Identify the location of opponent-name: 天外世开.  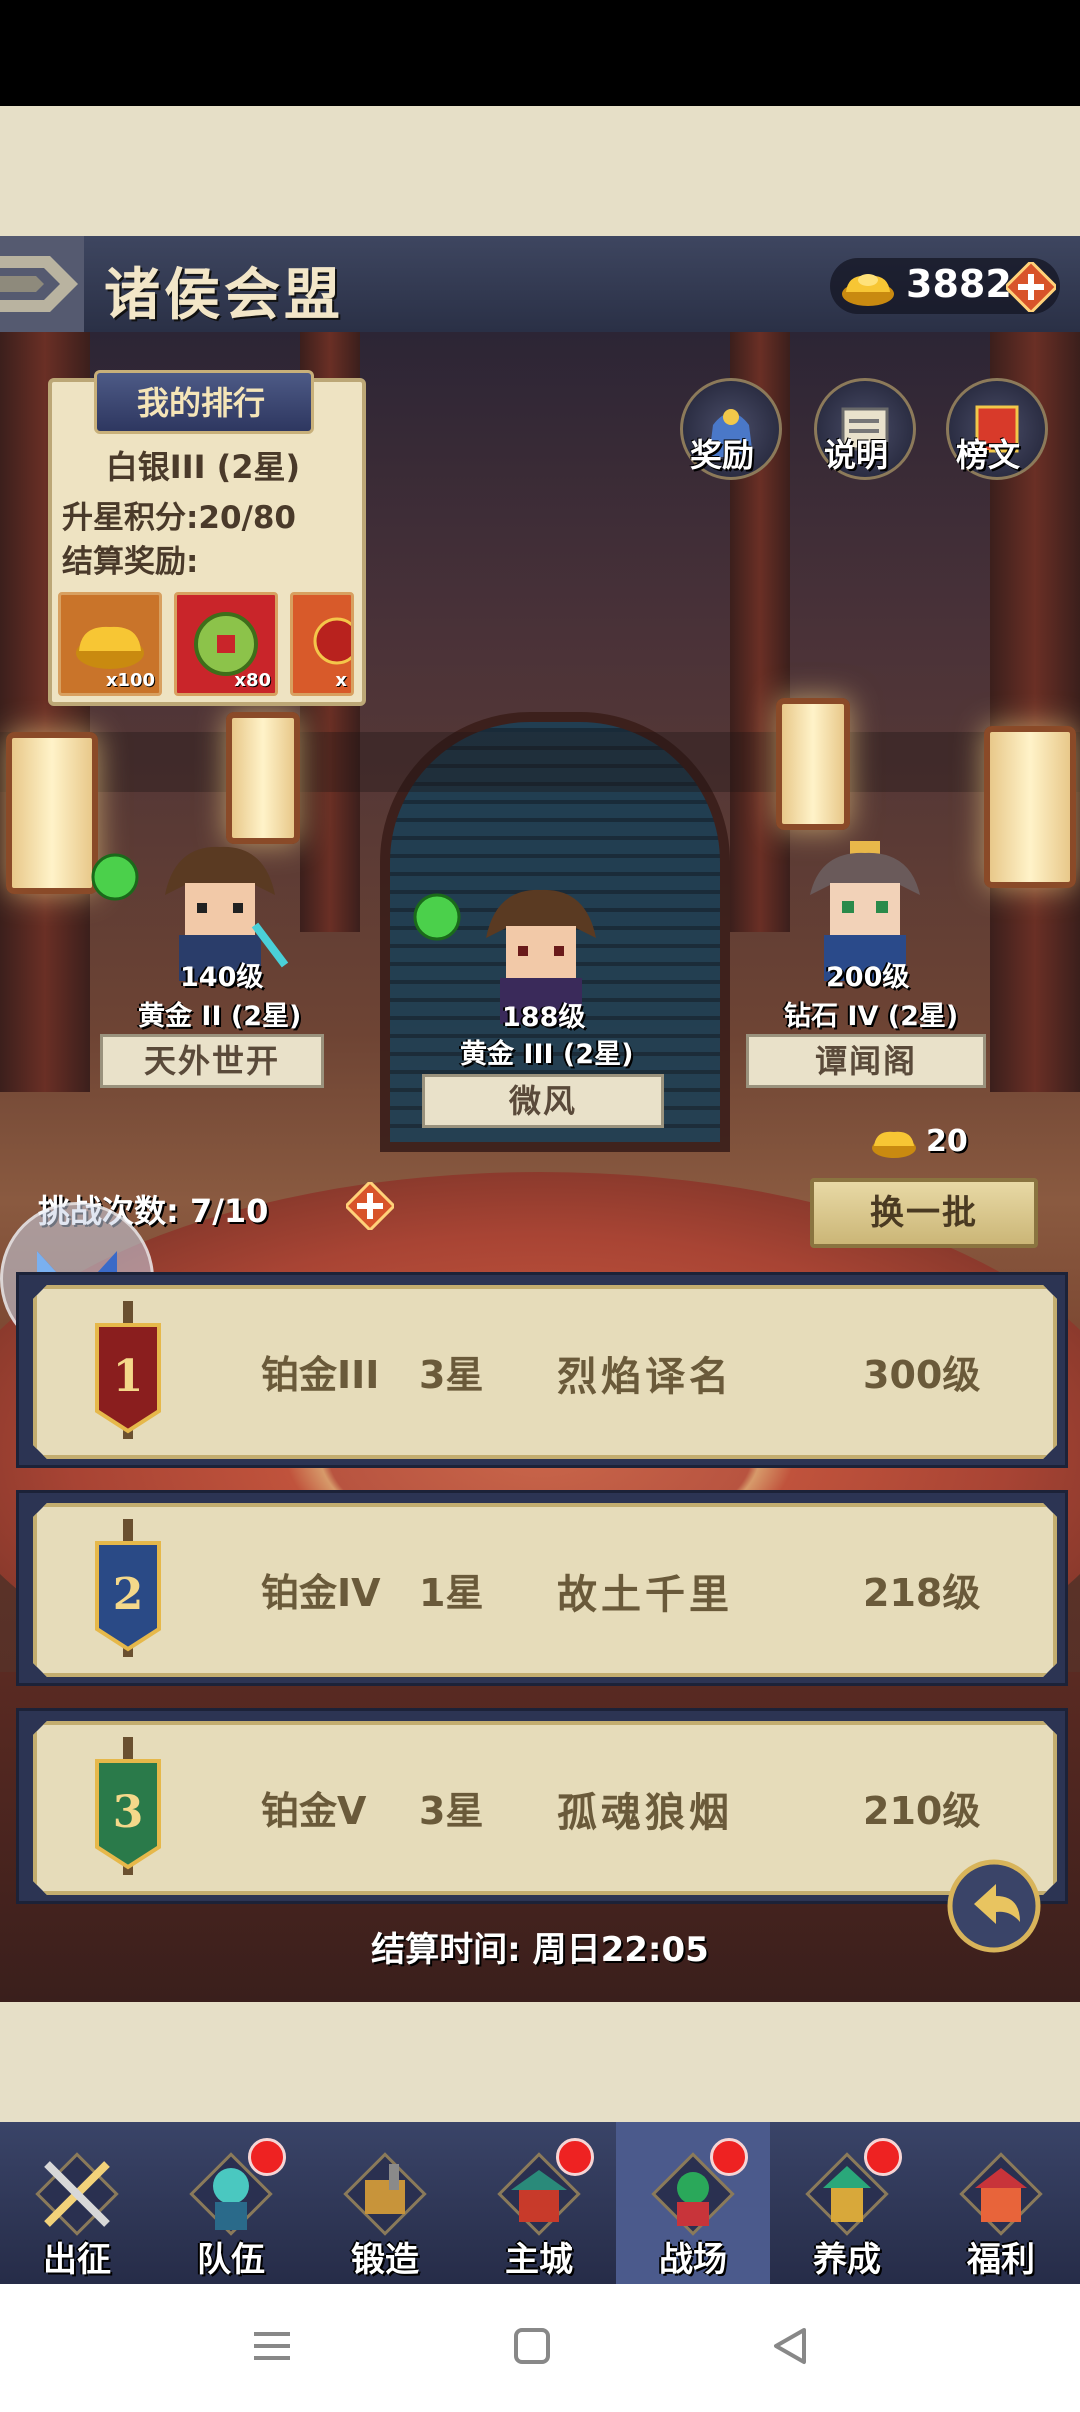
(212, 1061).